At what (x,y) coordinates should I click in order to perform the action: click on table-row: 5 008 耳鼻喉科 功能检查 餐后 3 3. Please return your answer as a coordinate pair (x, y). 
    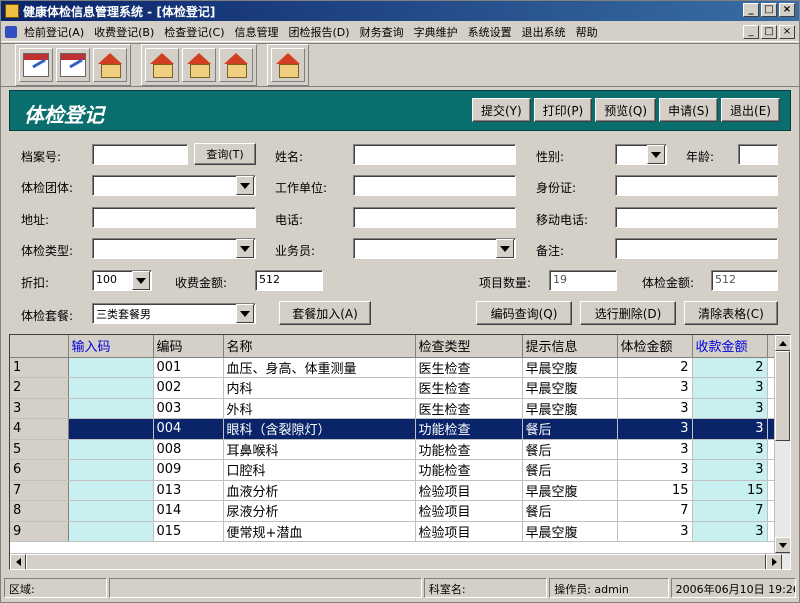
    Looking at the image, I should click on (393, 449).